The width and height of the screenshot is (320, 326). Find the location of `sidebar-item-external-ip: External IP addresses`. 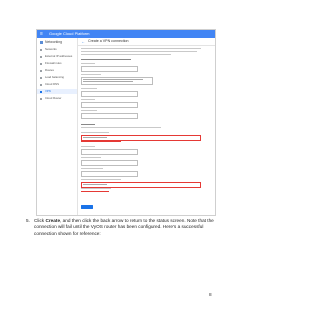

sidebar-item-external-ip: External IP addresses is located at coordinates (57, 56).